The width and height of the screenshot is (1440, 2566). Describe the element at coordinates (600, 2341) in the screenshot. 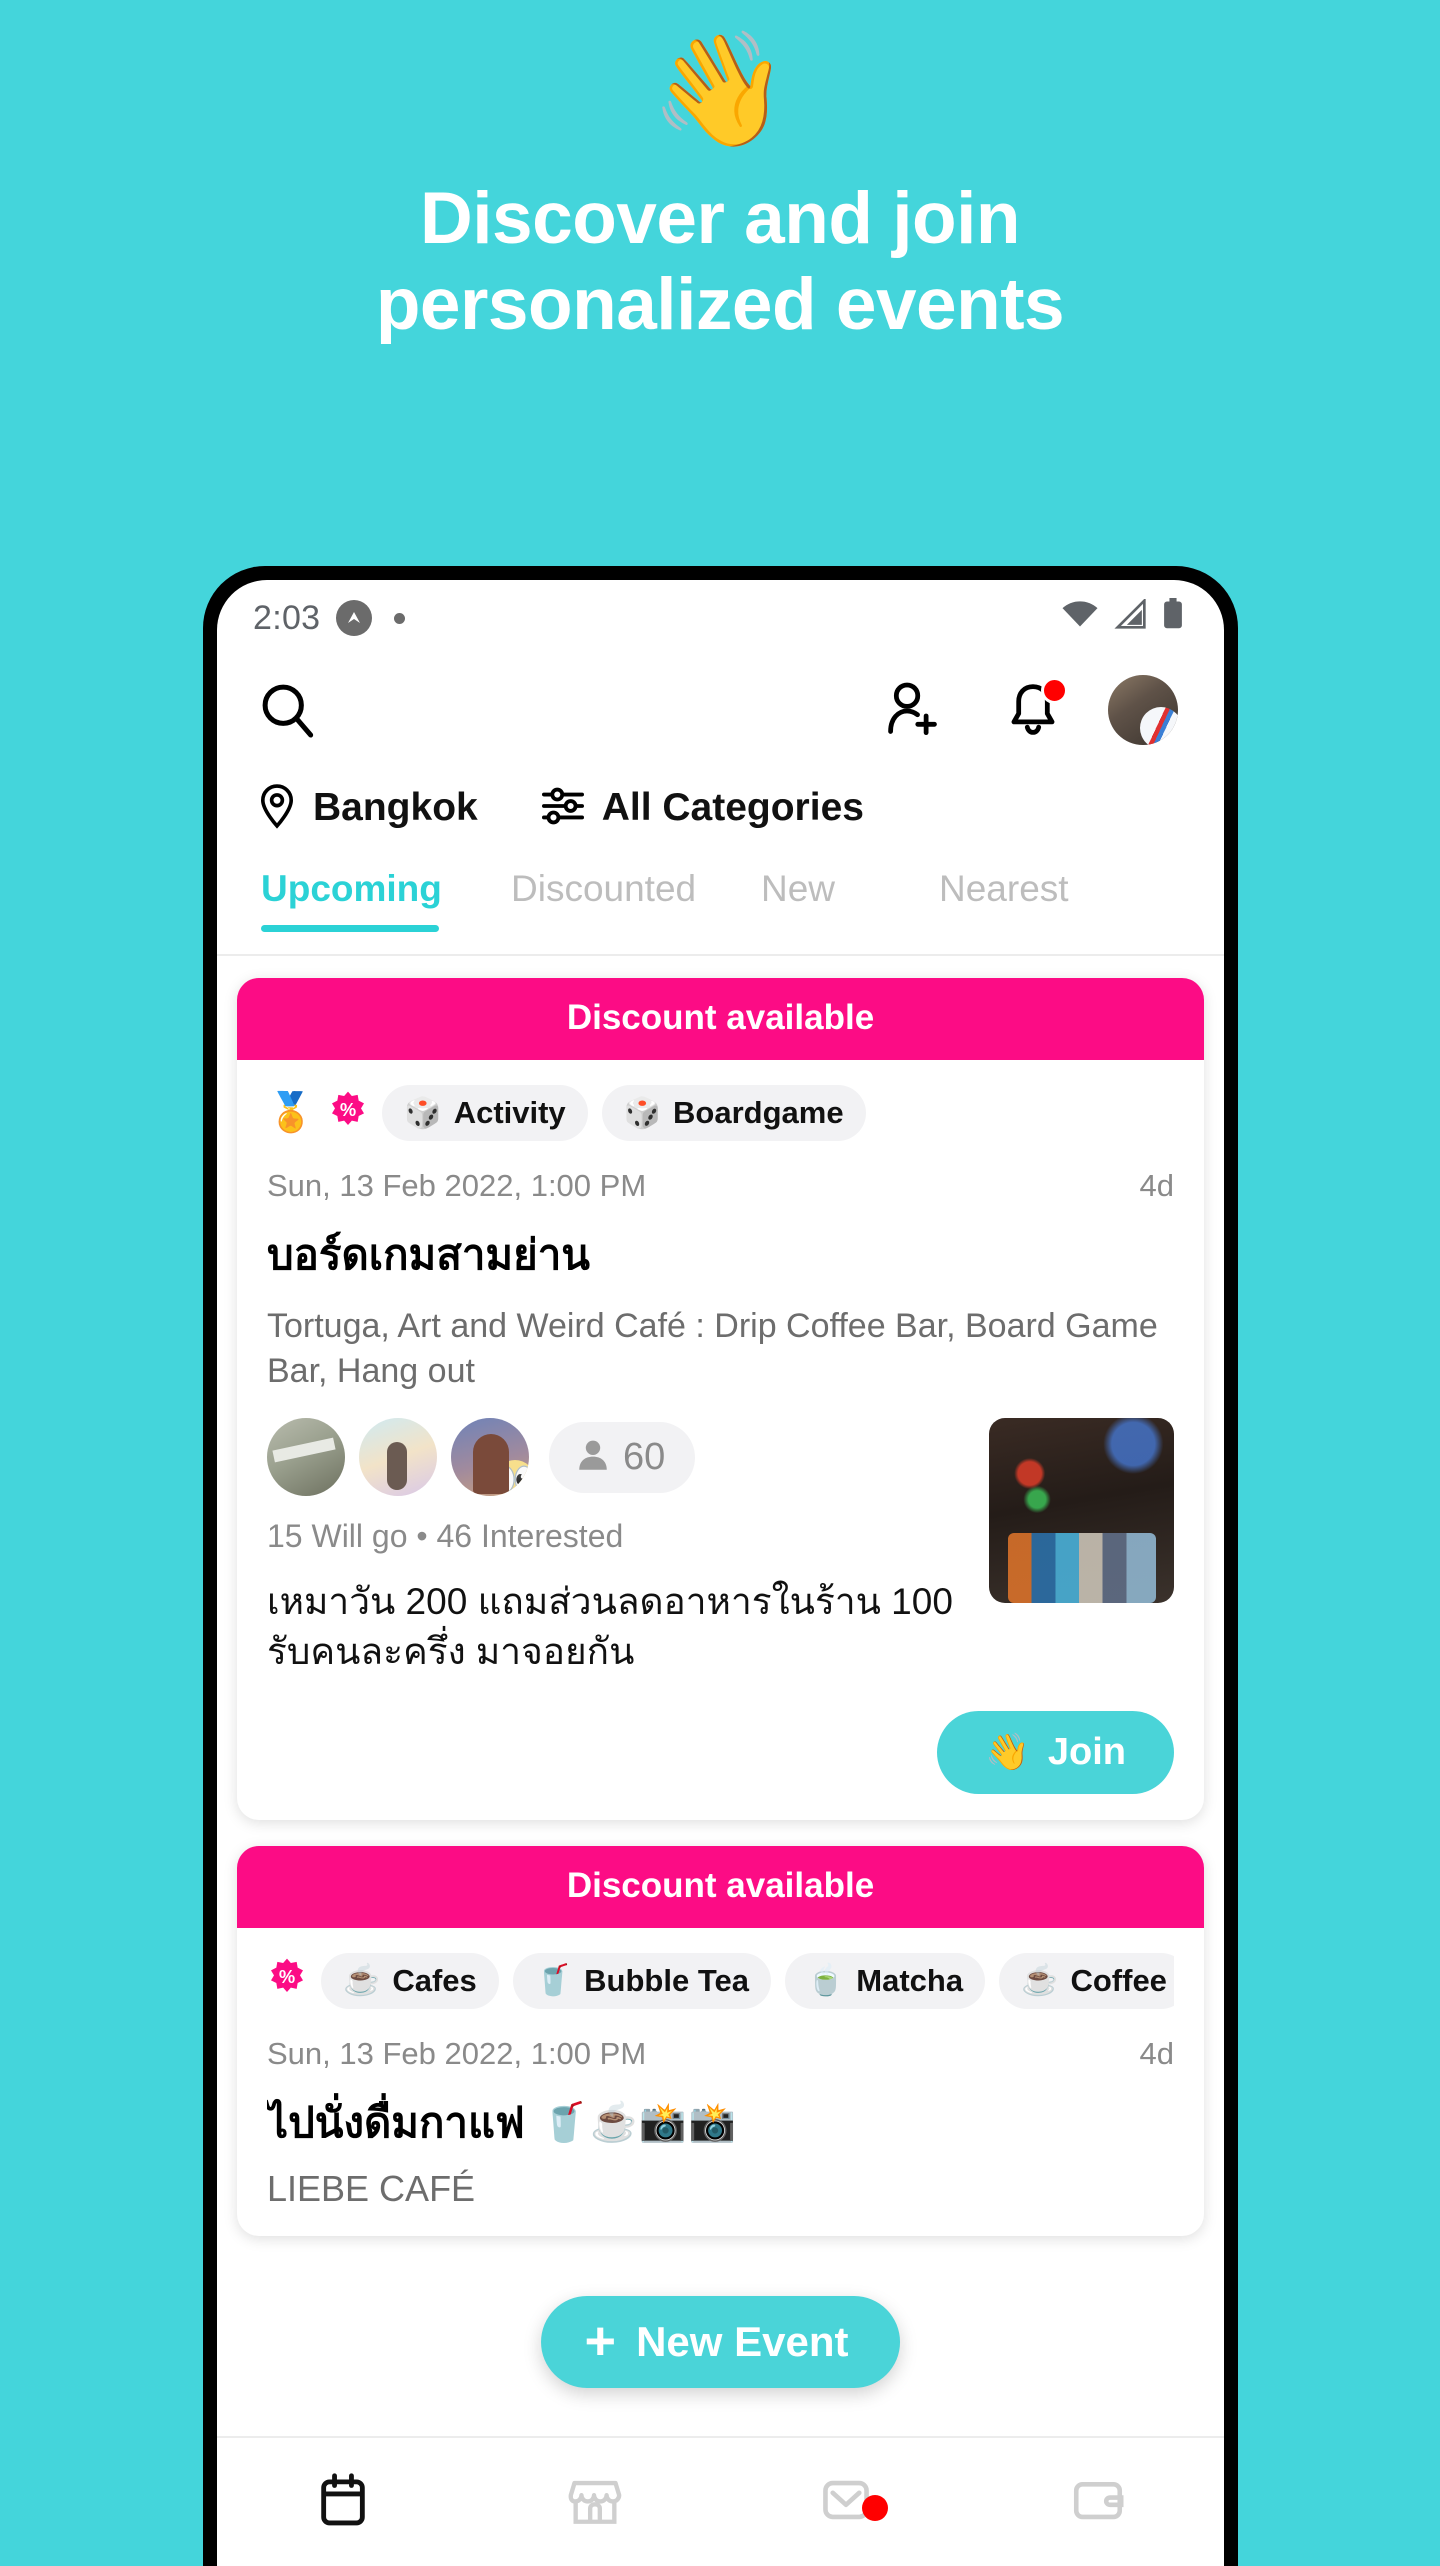

I see `plus-icon: +` at that location.